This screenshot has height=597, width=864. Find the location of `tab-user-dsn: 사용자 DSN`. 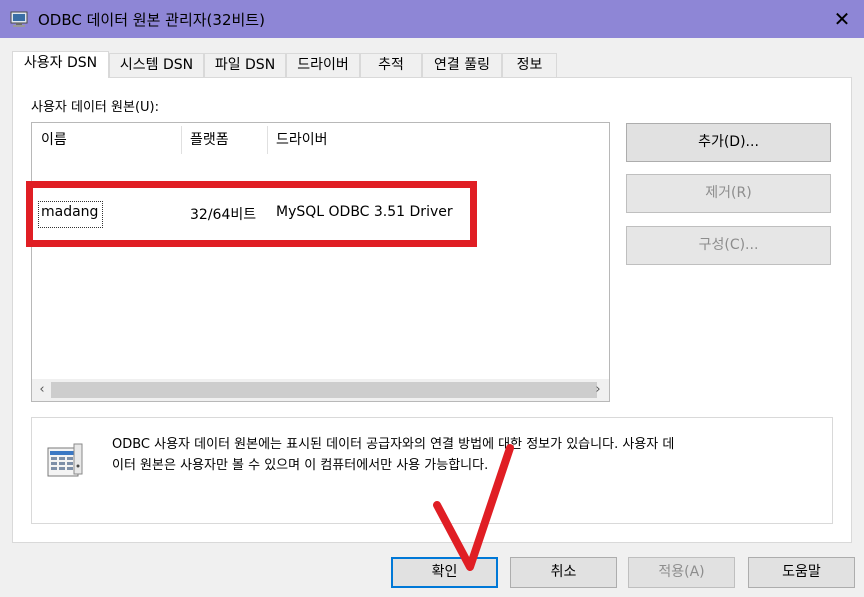

tab-user-dsn: 사용자 DSN is located at coordinates (60, 64).